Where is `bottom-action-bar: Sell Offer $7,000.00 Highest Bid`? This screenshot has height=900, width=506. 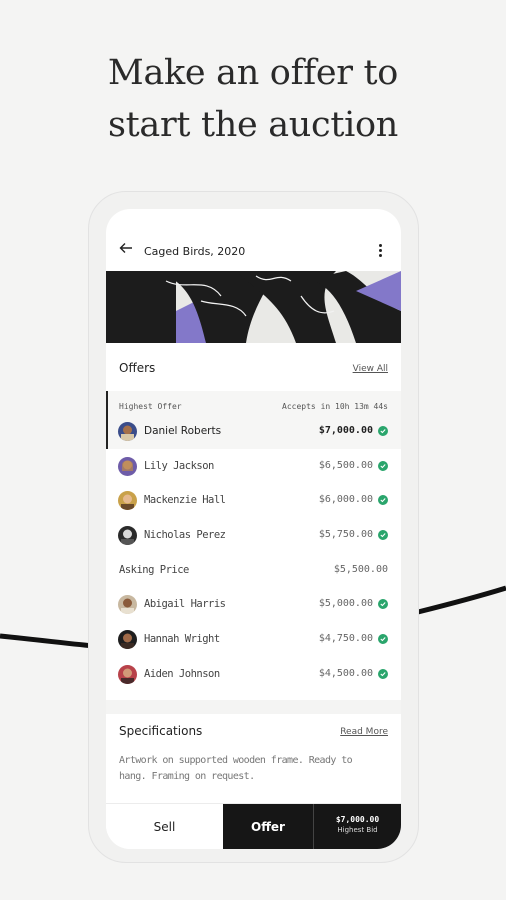 bottom-action-bar: Sell Offer $7,000.00 Highest Bid is located at coordinates (253, 826).